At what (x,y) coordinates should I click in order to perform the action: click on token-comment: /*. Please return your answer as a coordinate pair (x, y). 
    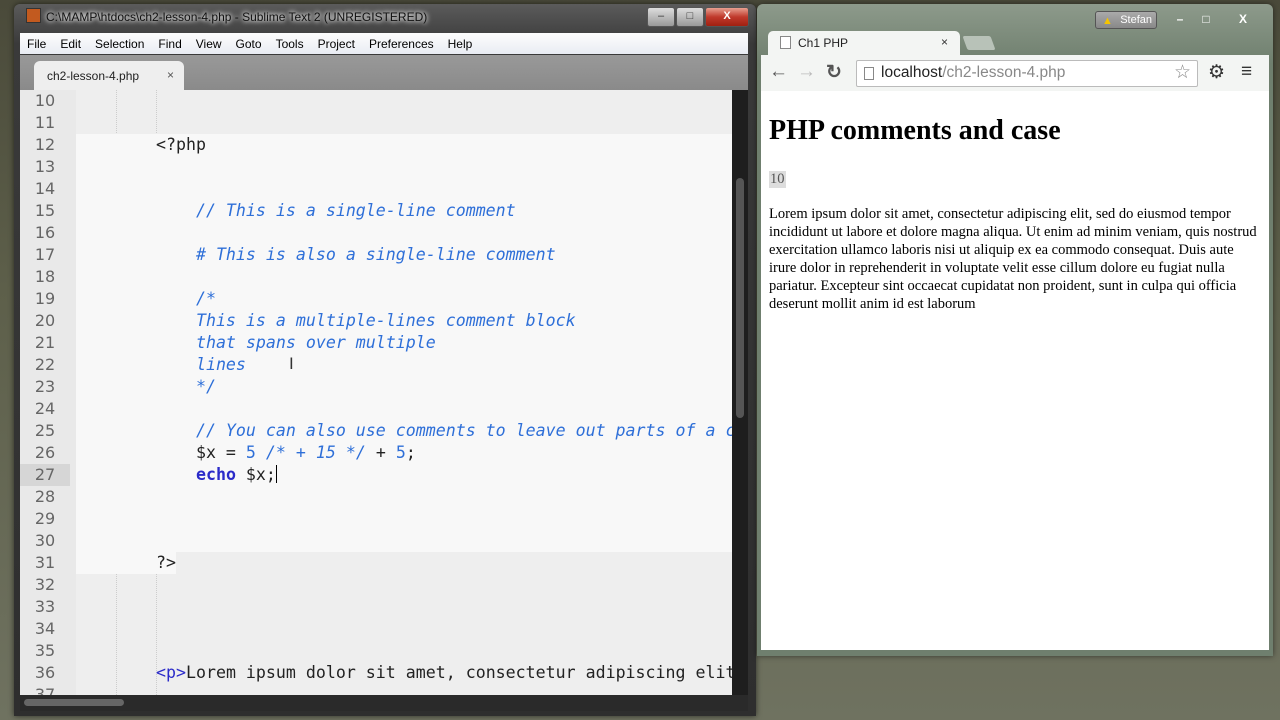
    Looking at the image, I should click on (186, 298).